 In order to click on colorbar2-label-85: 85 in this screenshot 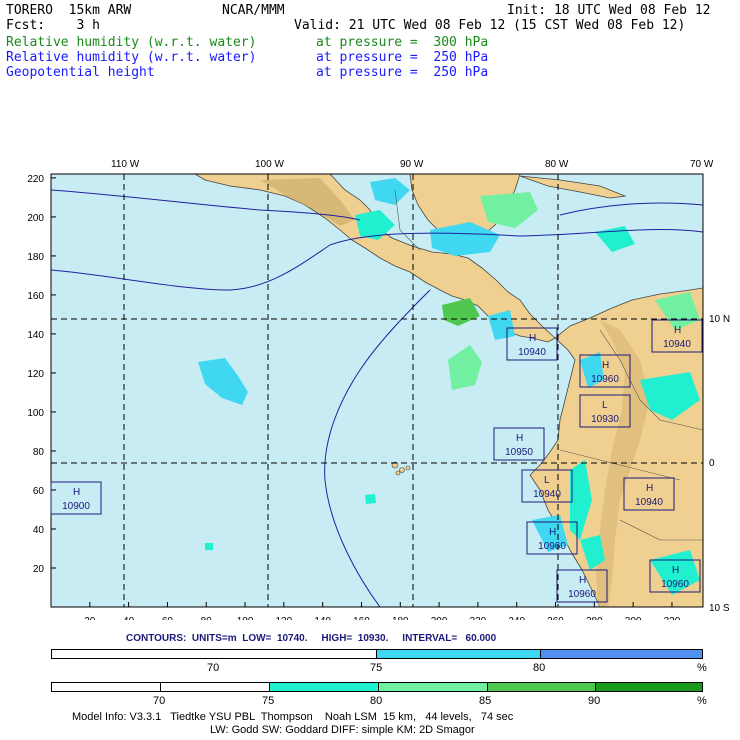, I will do `click(485, 701)`.